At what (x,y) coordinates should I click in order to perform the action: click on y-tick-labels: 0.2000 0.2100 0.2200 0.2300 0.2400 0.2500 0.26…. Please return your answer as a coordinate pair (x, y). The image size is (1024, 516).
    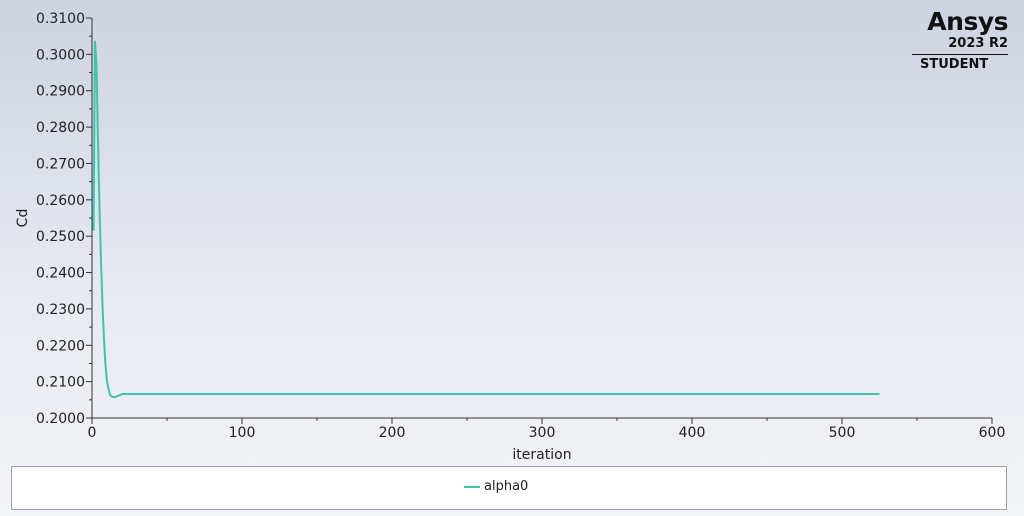
    Looking at the image, I should click on (60, 219).